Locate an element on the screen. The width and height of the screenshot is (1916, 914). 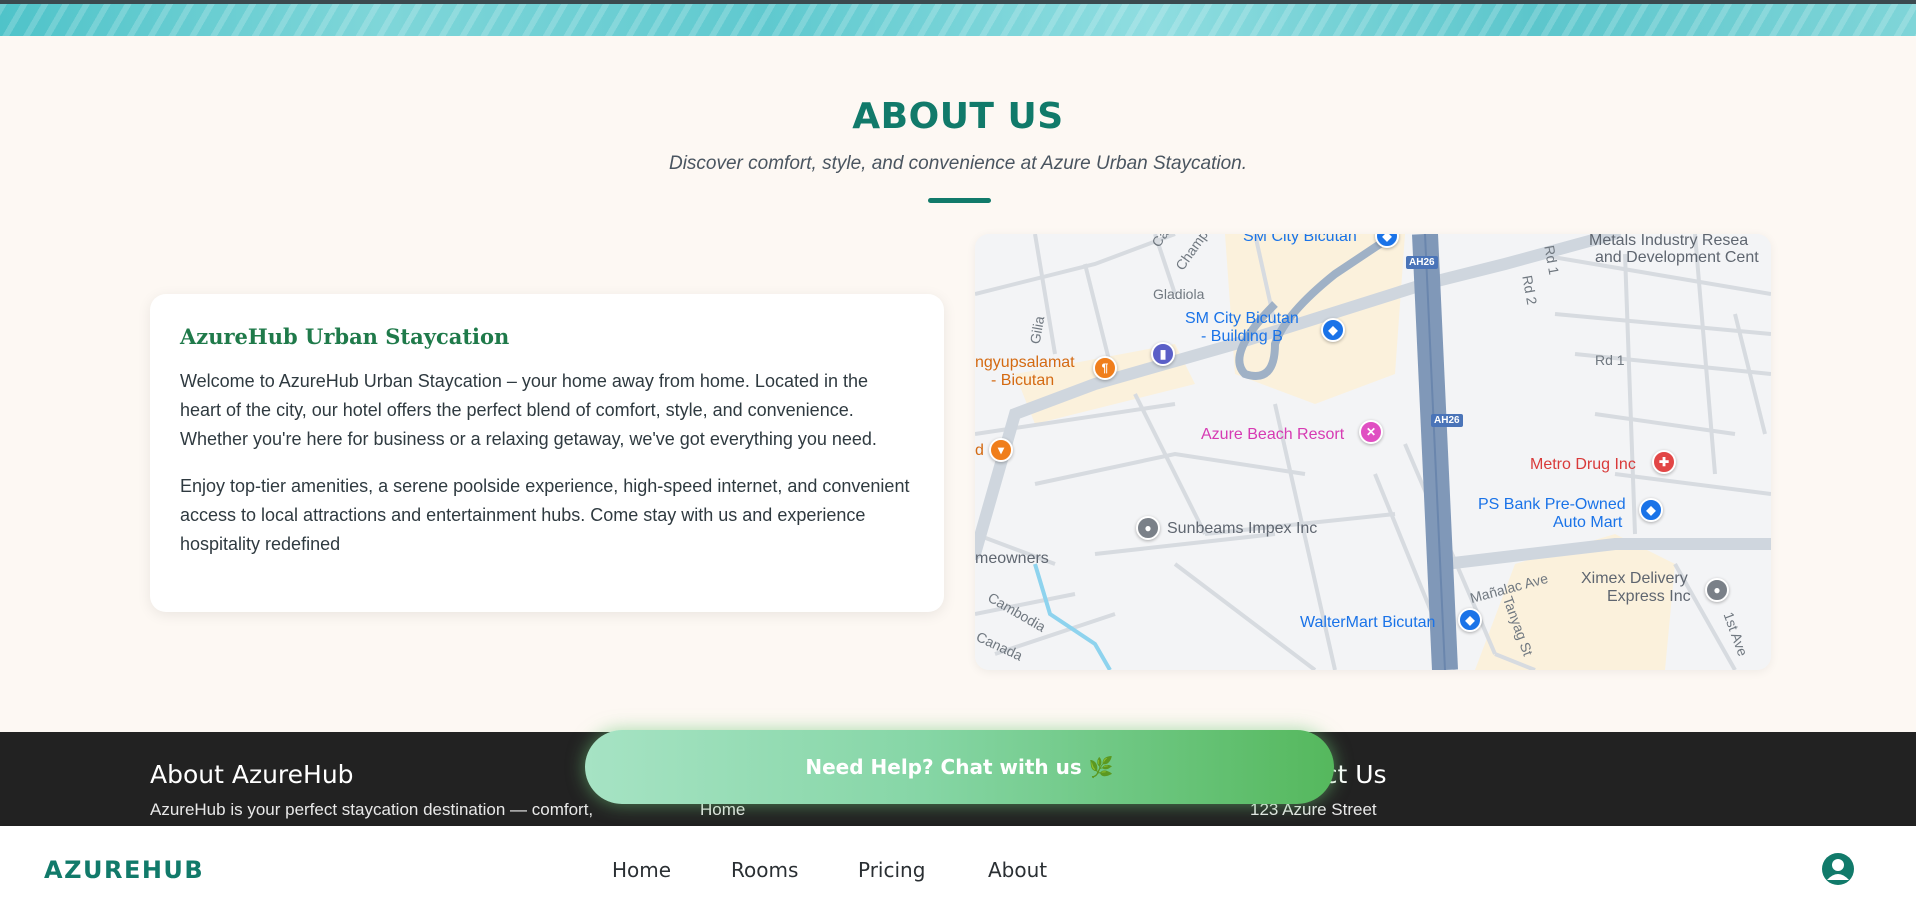
map-label-sm-b: SM City Bicutan is located at coordinates (1242, 318).